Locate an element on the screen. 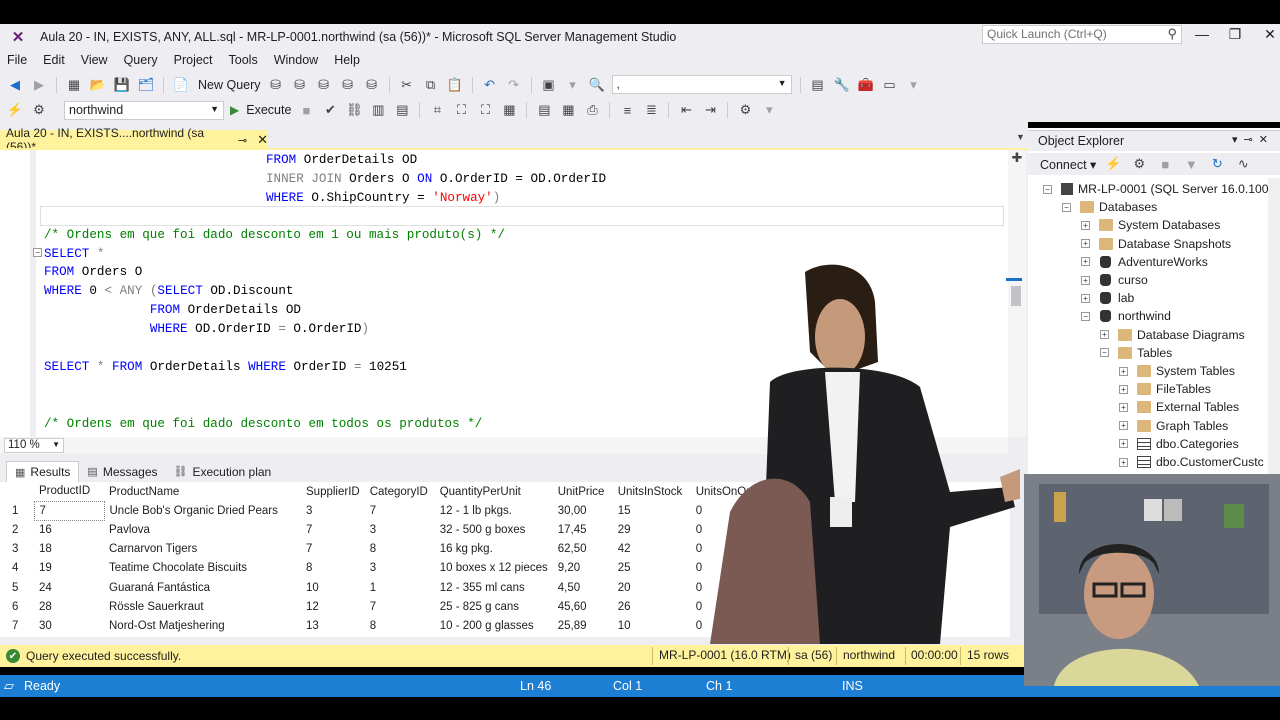 The width and height of the screenshot is (1280, 720). row-number: 7 is located at coordinates (17, 625).